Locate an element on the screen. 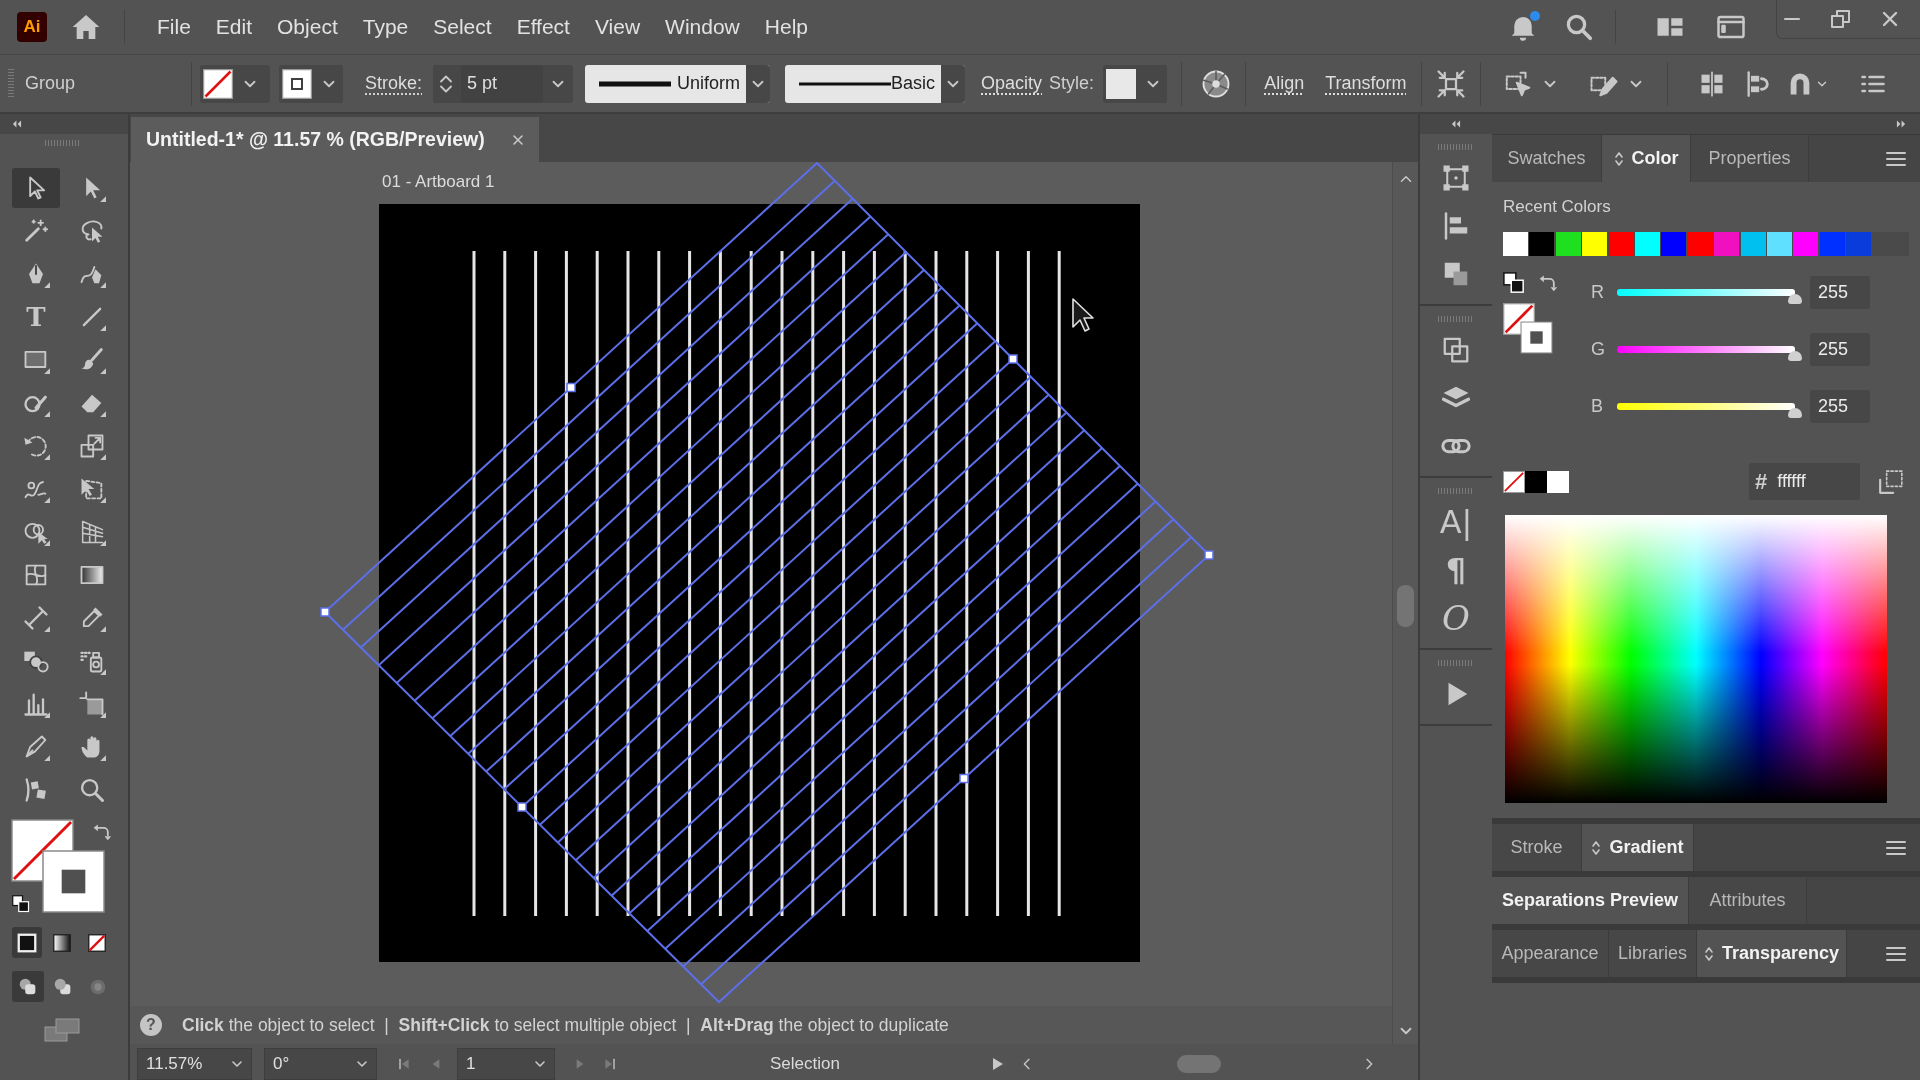  gradient-square-icon is located at coordinates (62, 942).